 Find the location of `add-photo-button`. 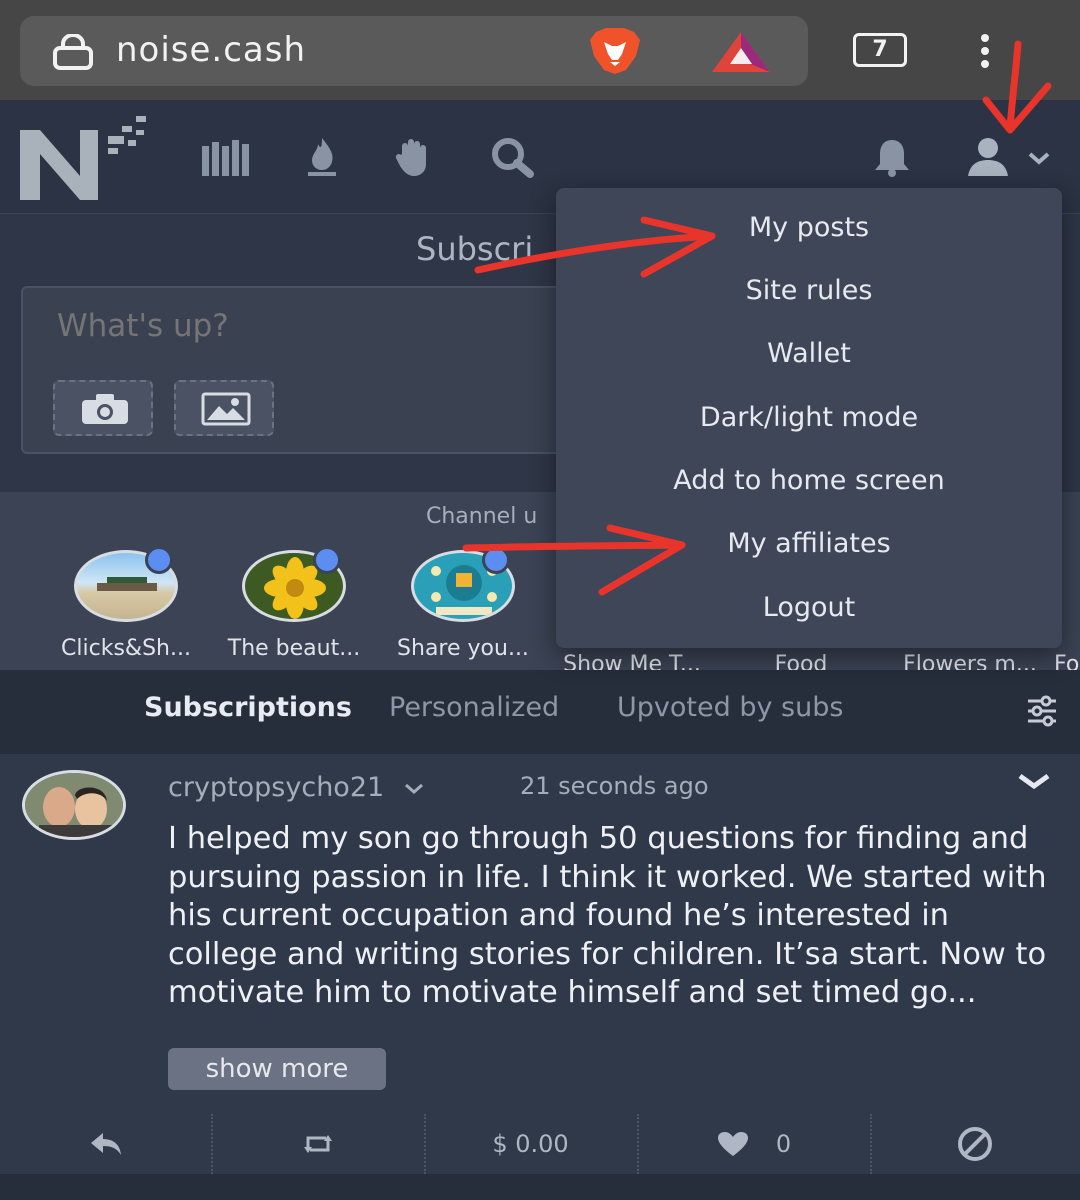

add-photo-button is located at coordinates (103, 408).